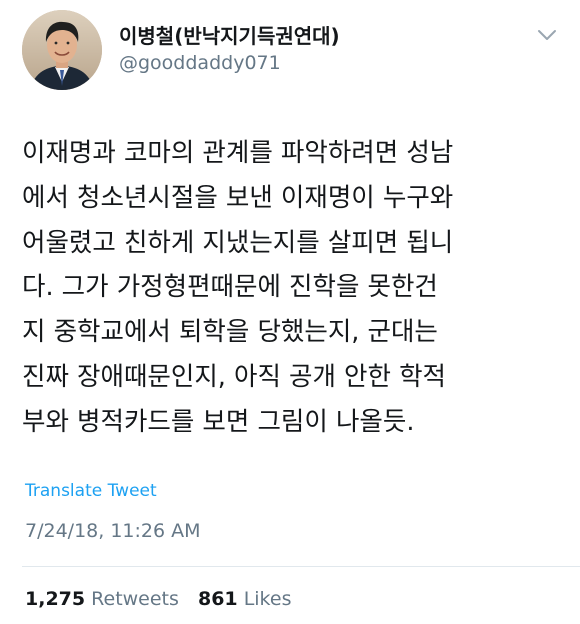  What do you see at coordinates (238, 197) in the screenshot?
I see `tweet-line: 에서 청소년시절을 보낸 이재명이 누구와` at bounding box center [238, 197].